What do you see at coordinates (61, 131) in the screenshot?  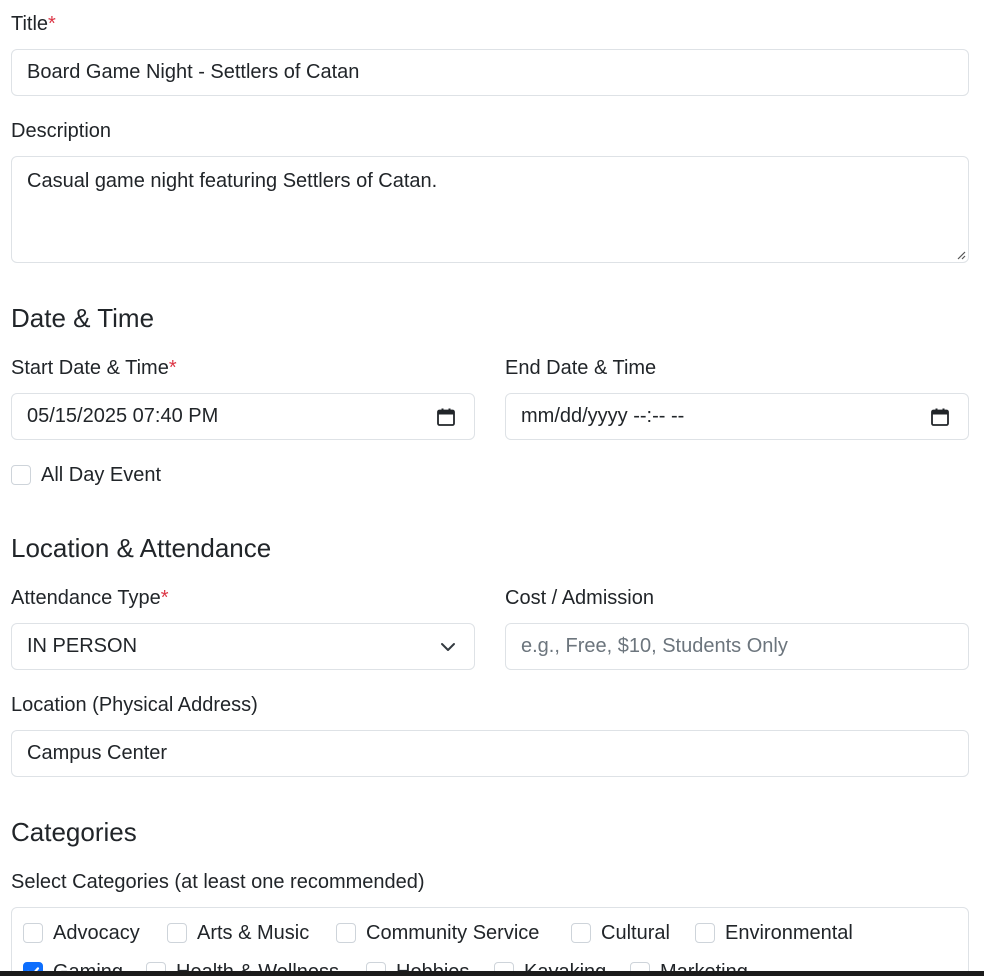 I see `description-label: Description` at bounding box center [61, 131].